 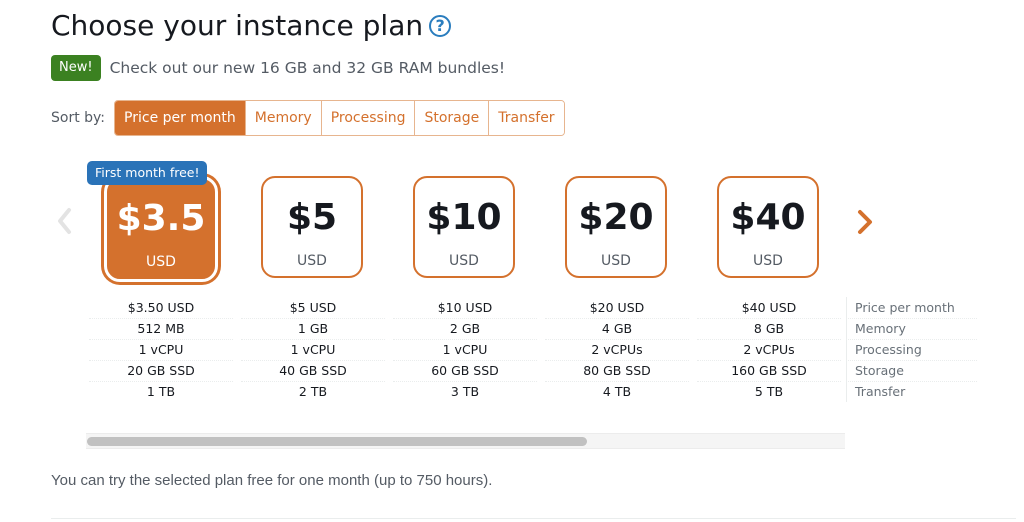 I want to click on spec-cell: 20 GB SSD, so click(x=161, y=371).